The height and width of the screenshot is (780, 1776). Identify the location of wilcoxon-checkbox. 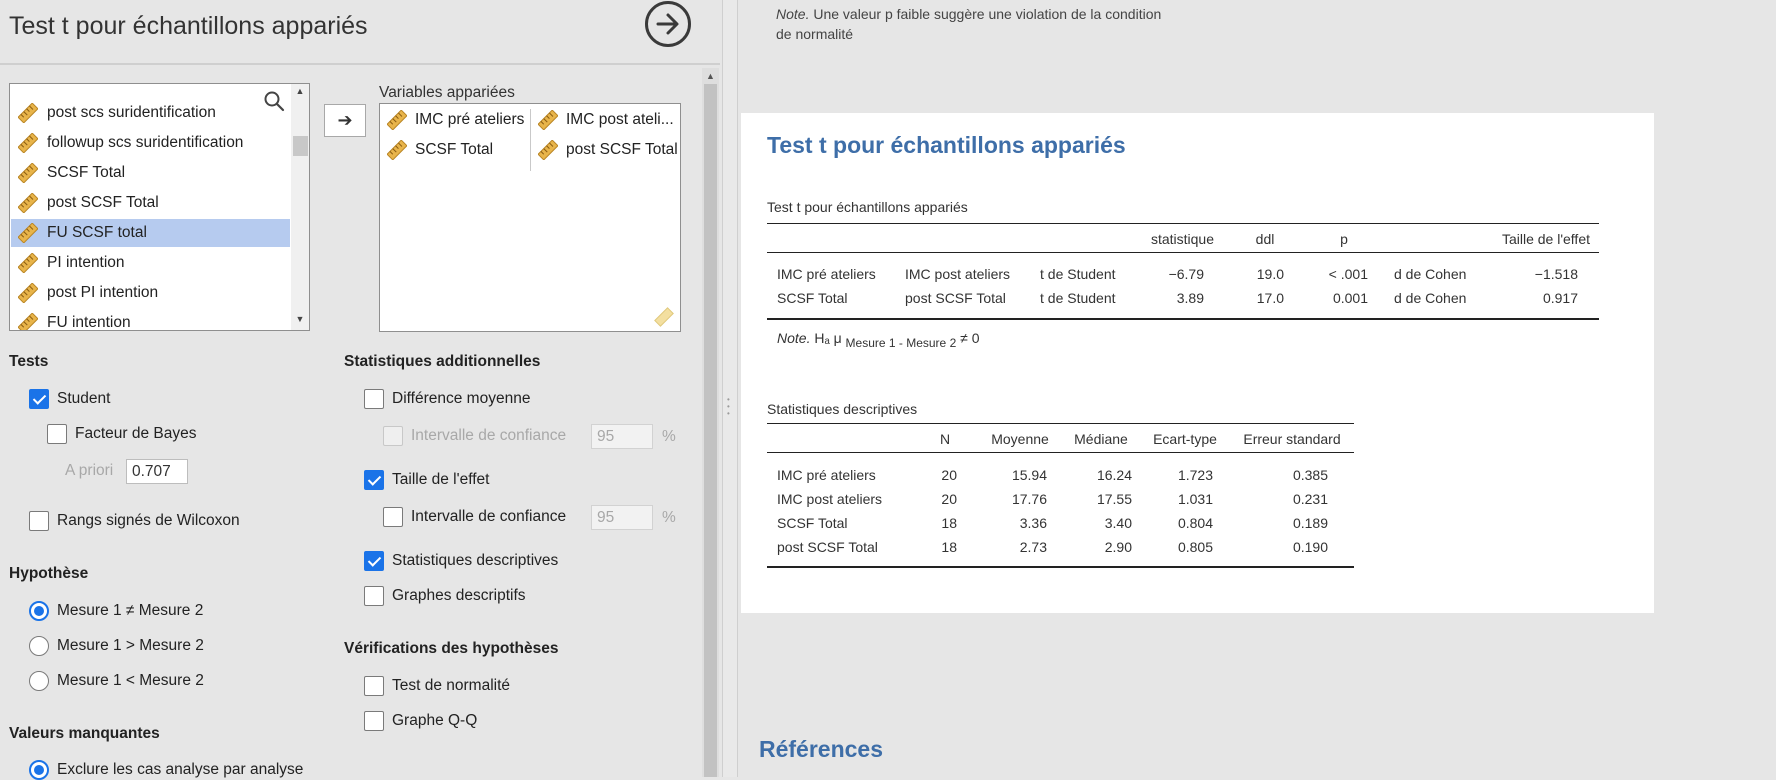
(39, 521).